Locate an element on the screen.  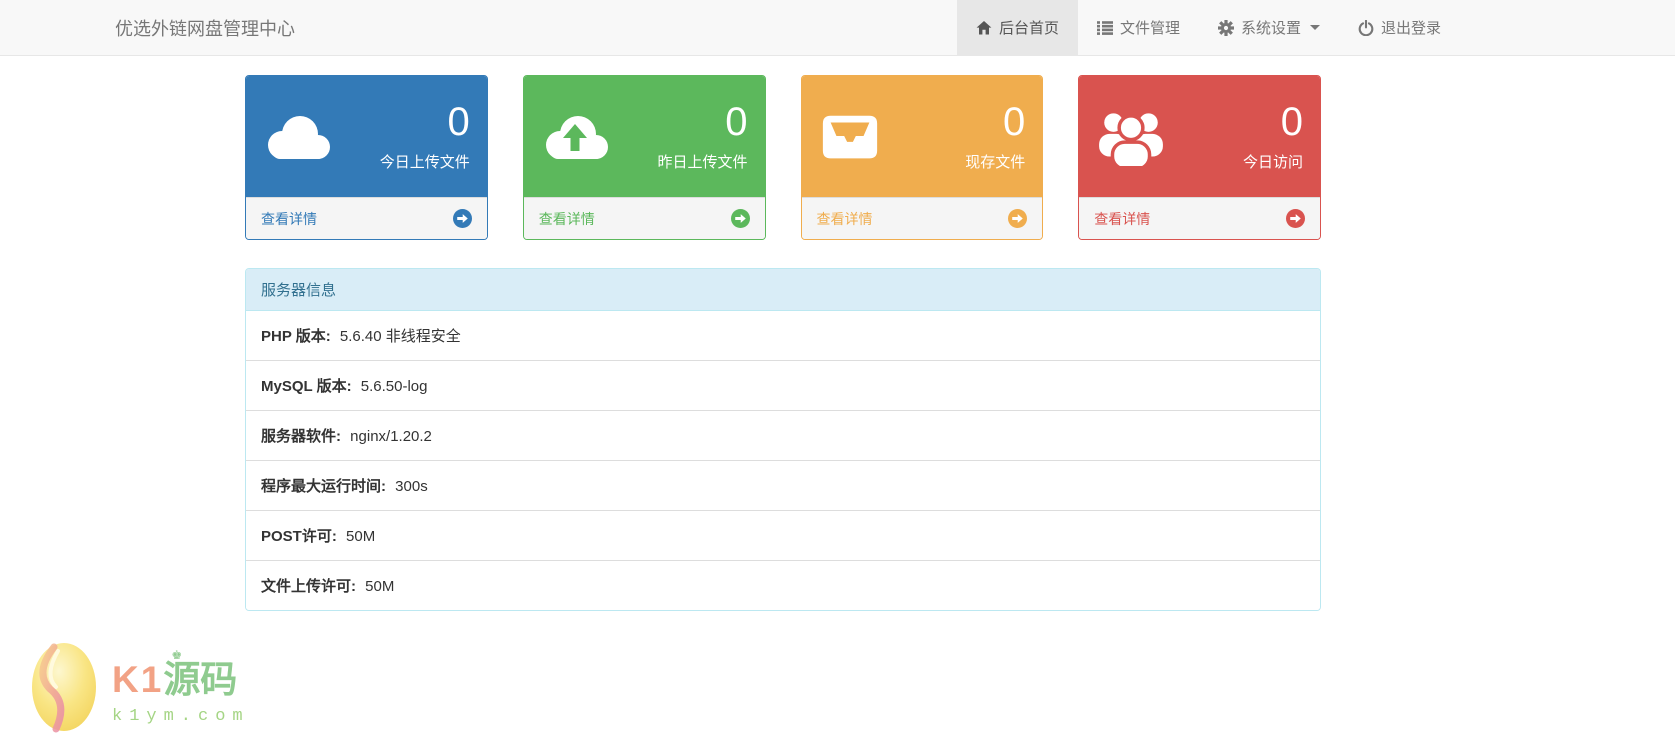
stat-card-heading: 0 现存文件 is located at coordinates (922, 136).